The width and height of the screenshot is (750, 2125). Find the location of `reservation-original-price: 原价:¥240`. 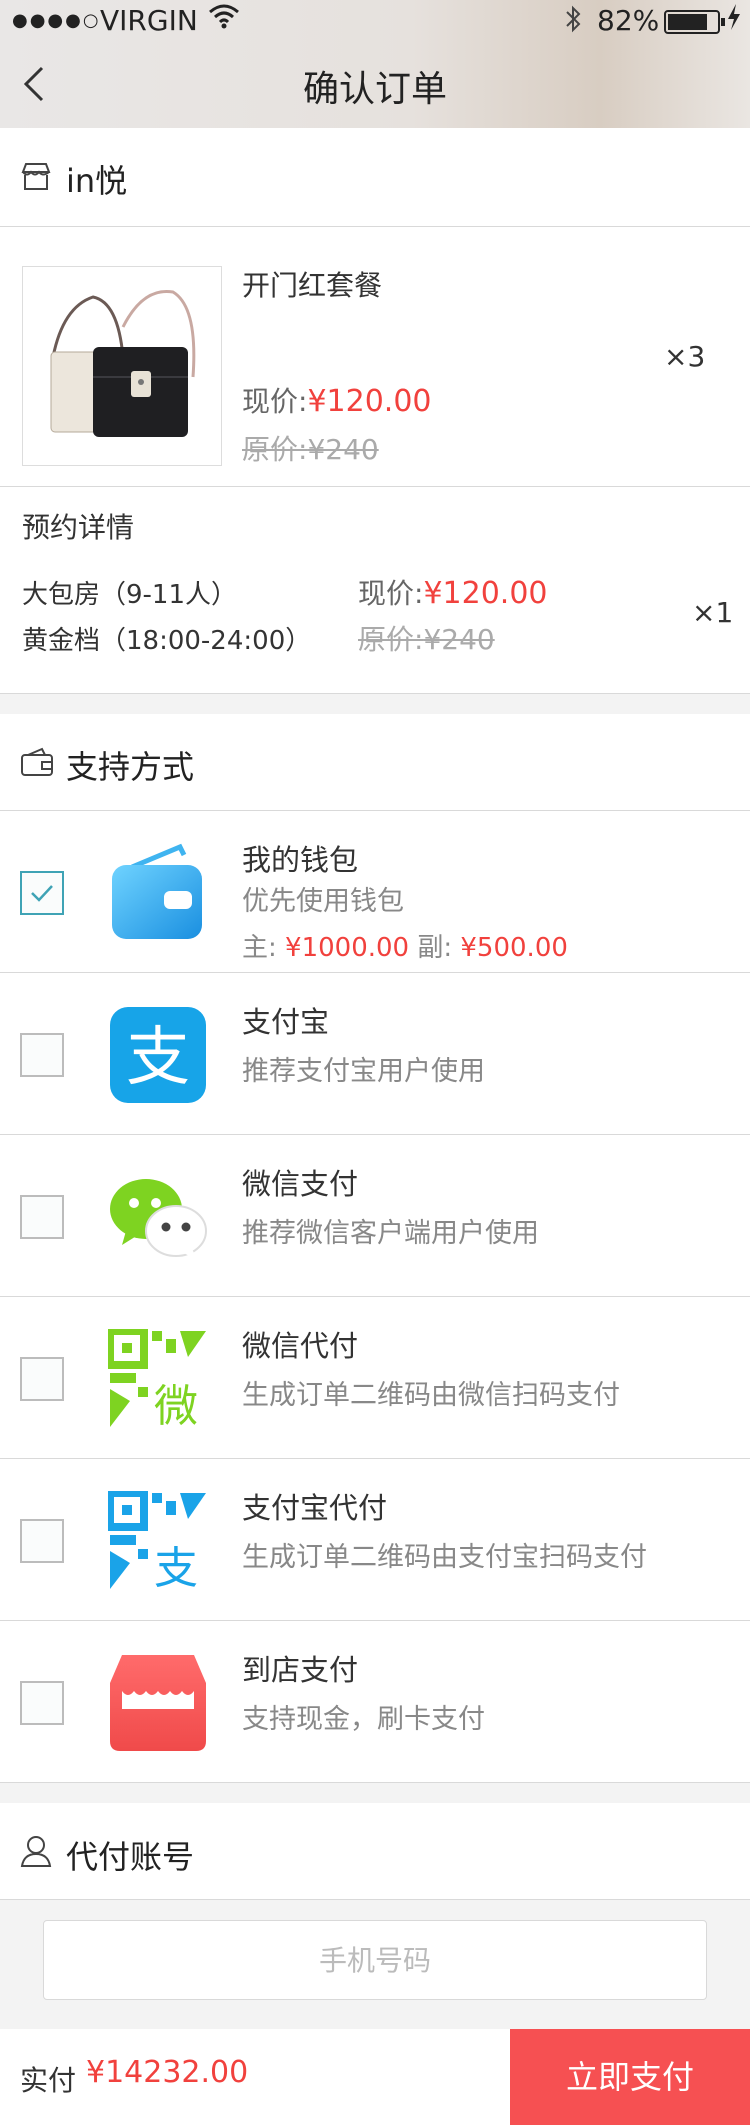

reservation-original-price: 原价:¥240 is located at coordinates (426, 638).